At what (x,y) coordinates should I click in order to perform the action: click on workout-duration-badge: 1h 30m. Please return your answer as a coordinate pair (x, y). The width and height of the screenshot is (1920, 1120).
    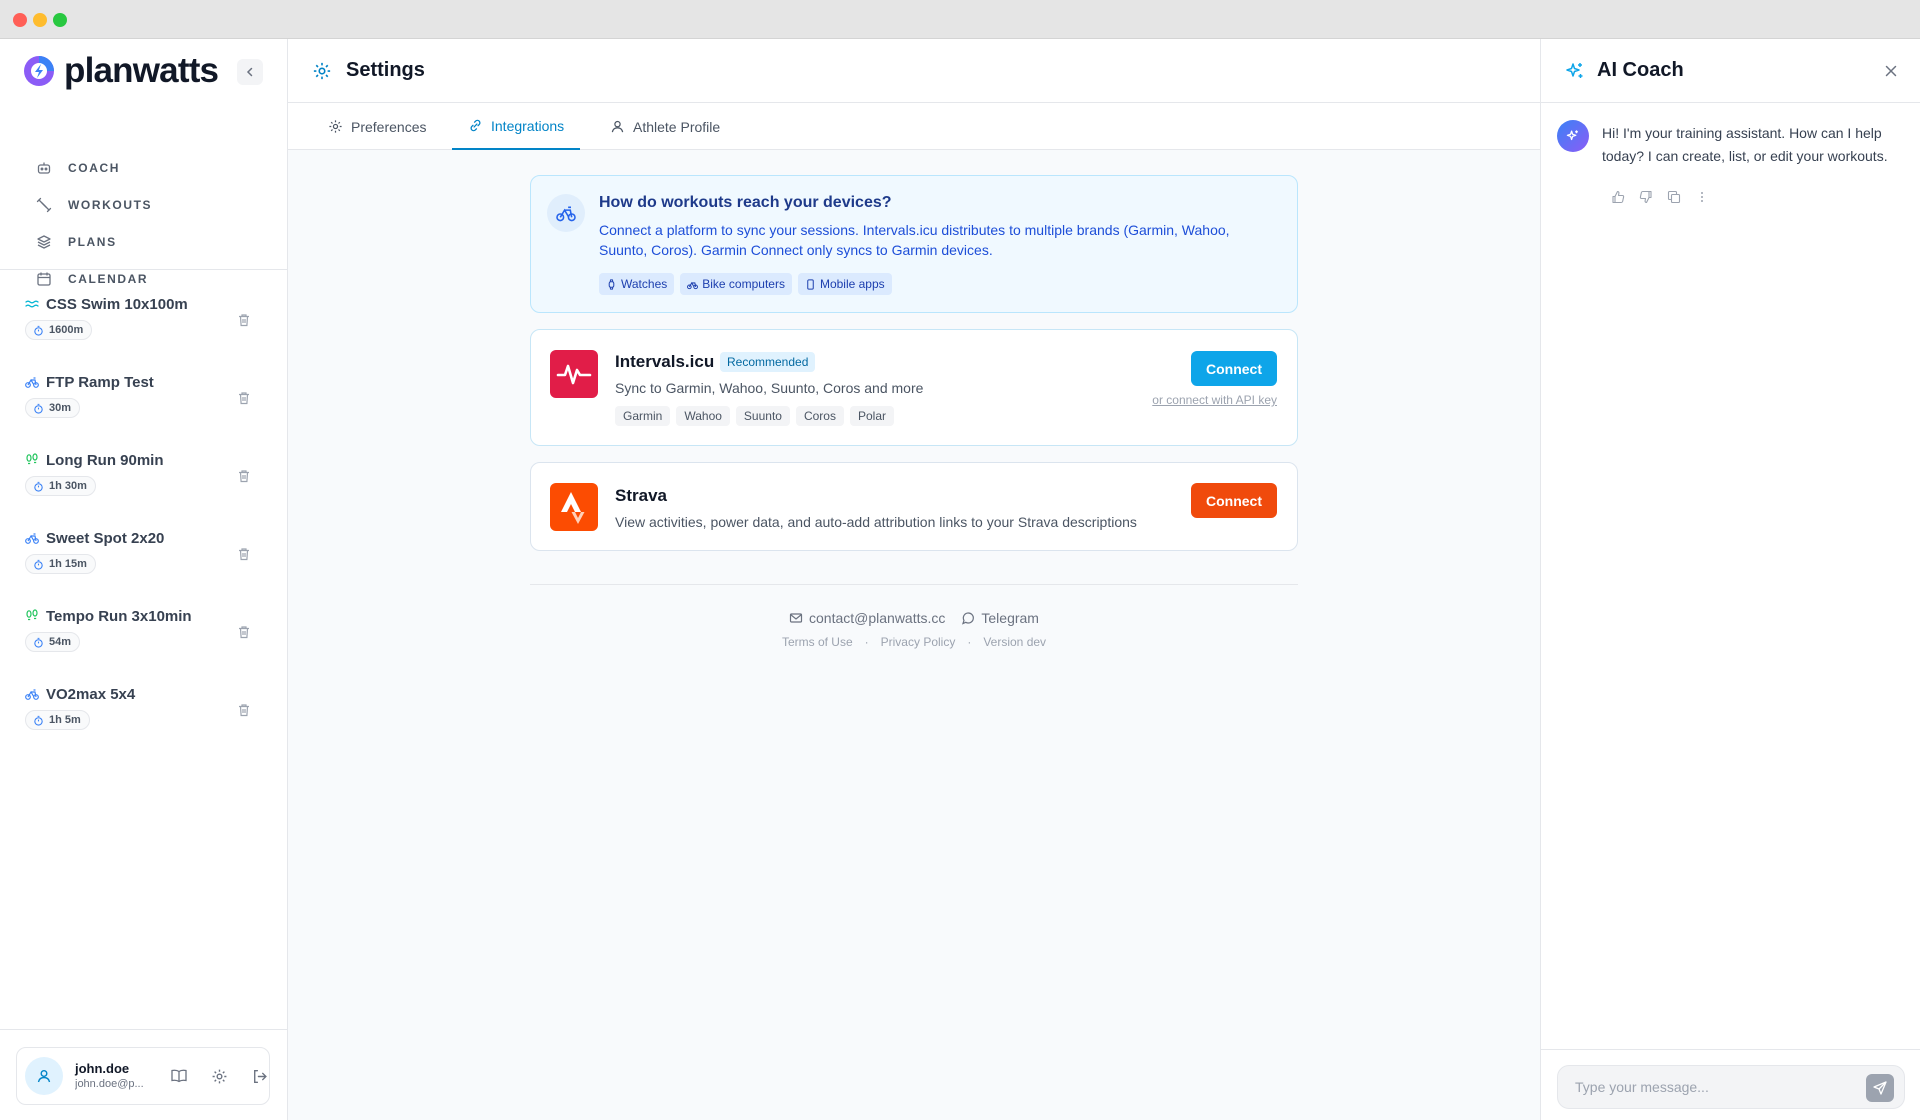
    Looking at the image, I should click on (60, 486).